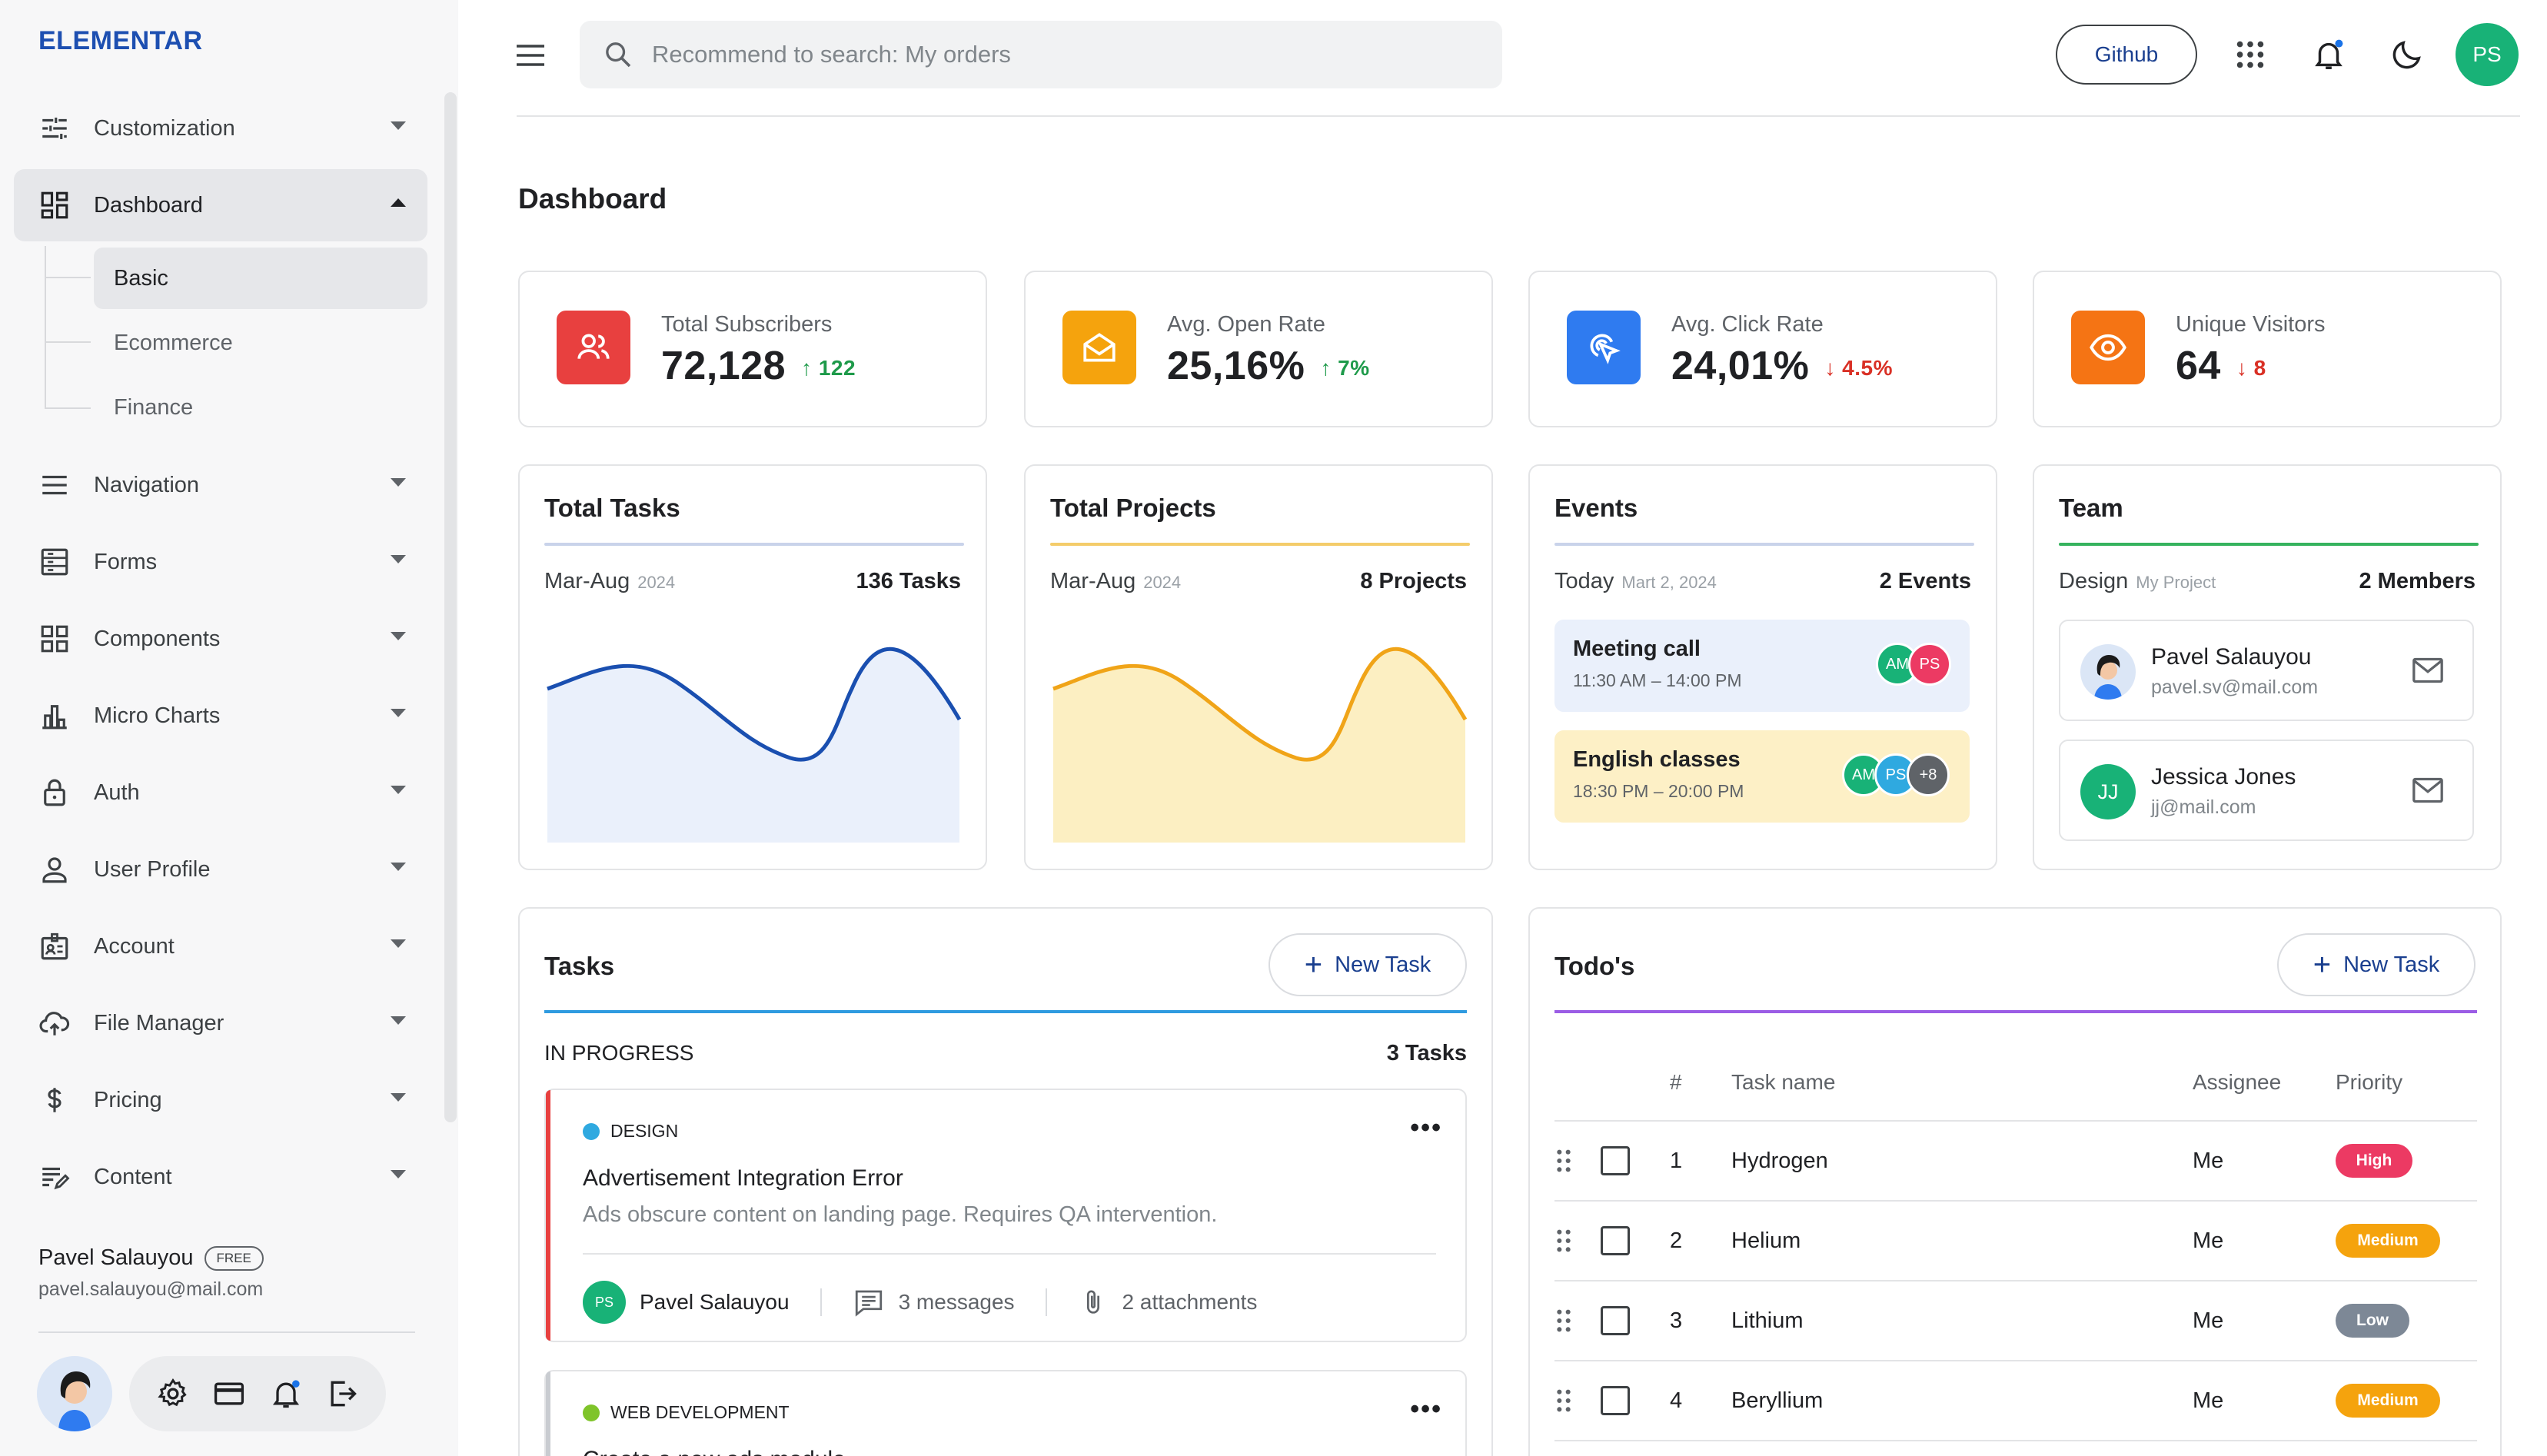  Describe the element at coordinates (612, 508) in the screenshot. I see `card-title: Total Tasks` at that location.